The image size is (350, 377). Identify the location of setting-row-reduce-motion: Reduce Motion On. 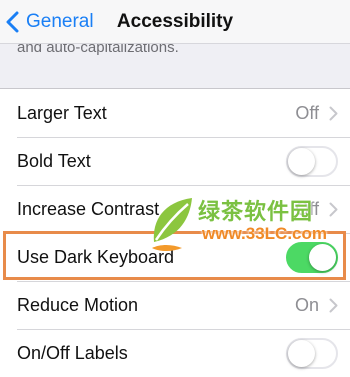
(175, 305).